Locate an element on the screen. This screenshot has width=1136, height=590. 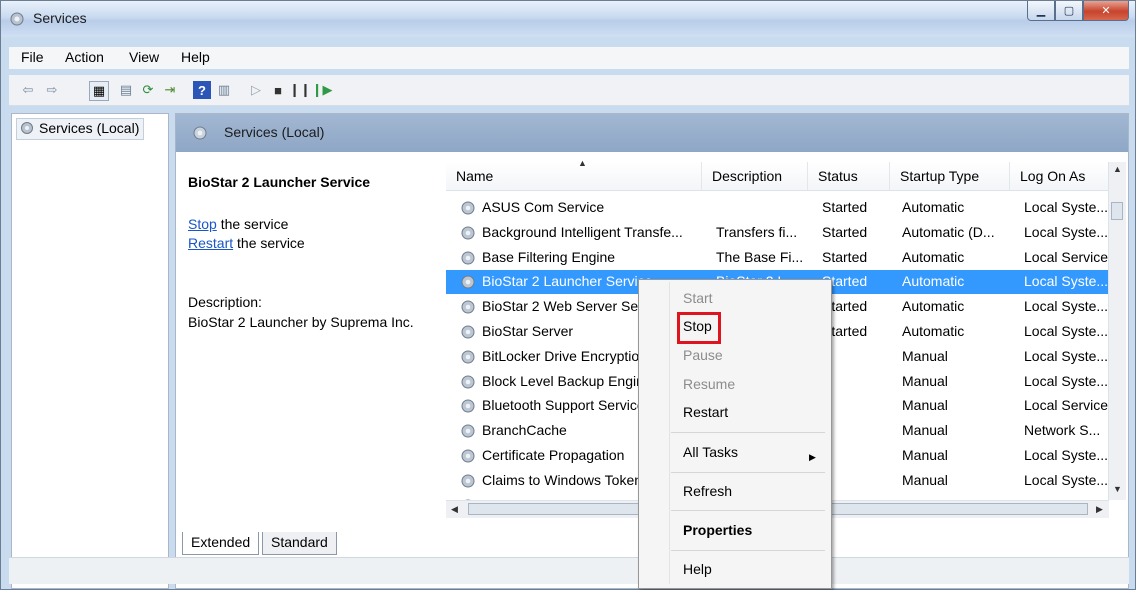
column-description-label: Description is located at coordinates (747, 176).